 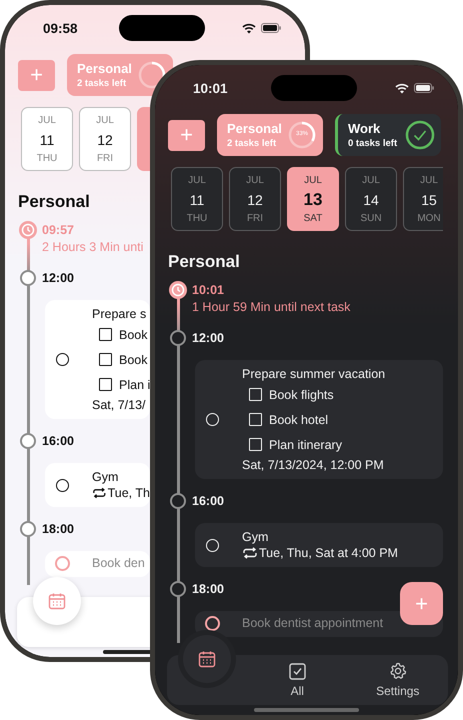 I want to click on subtask-label: Plan i, so click(x=134, y=385).